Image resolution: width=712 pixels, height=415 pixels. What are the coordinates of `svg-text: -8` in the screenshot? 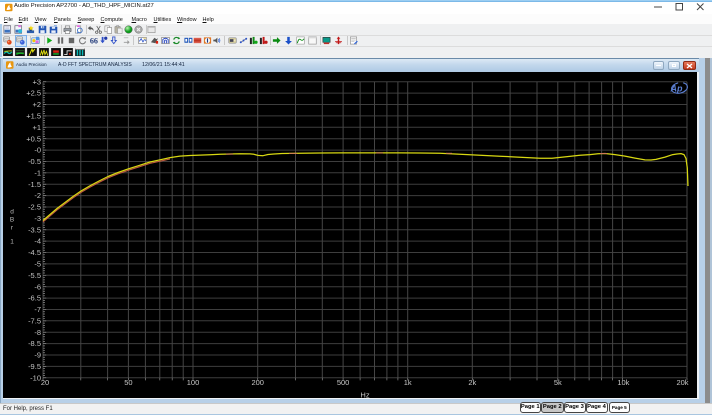 It's located at (37, 332).